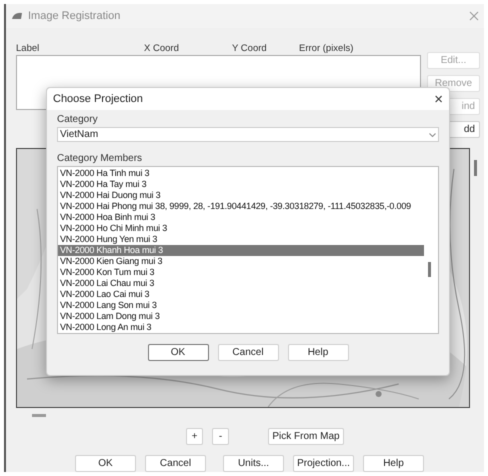 This screenshot has width=488, height=476. Describe the element at coordinates (39, 415) in the screenshot. I see `splitter-handle` at that location.